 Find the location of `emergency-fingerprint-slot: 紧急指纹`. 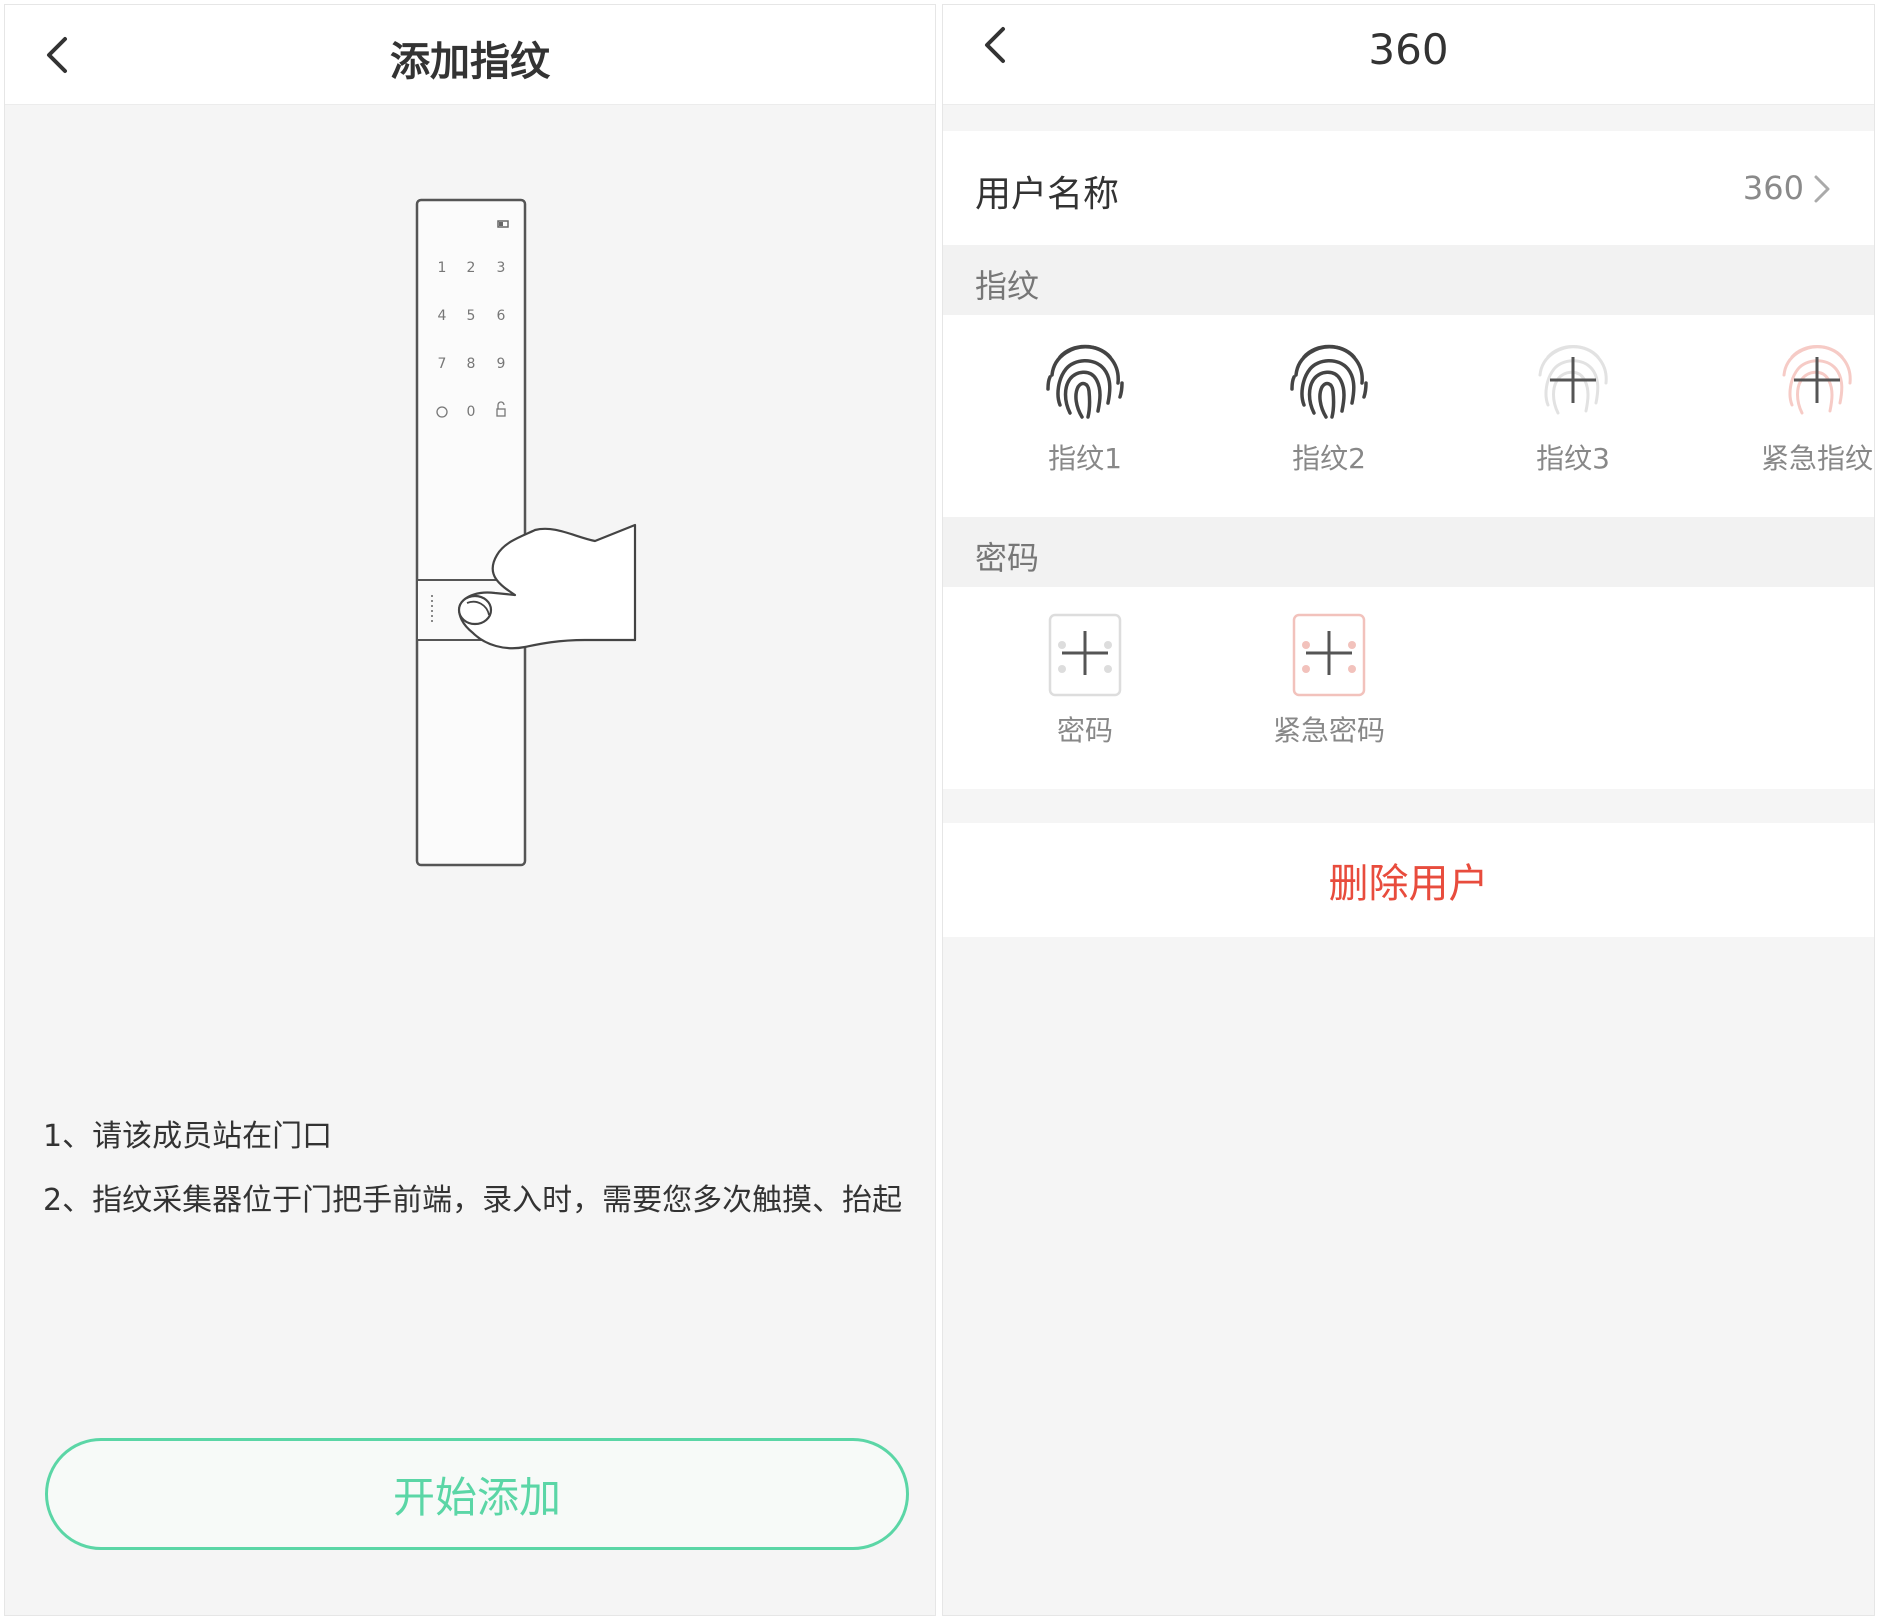

emergency-fingerprint-slot: 紧急指纹 is located at coordinates (1795, 406).